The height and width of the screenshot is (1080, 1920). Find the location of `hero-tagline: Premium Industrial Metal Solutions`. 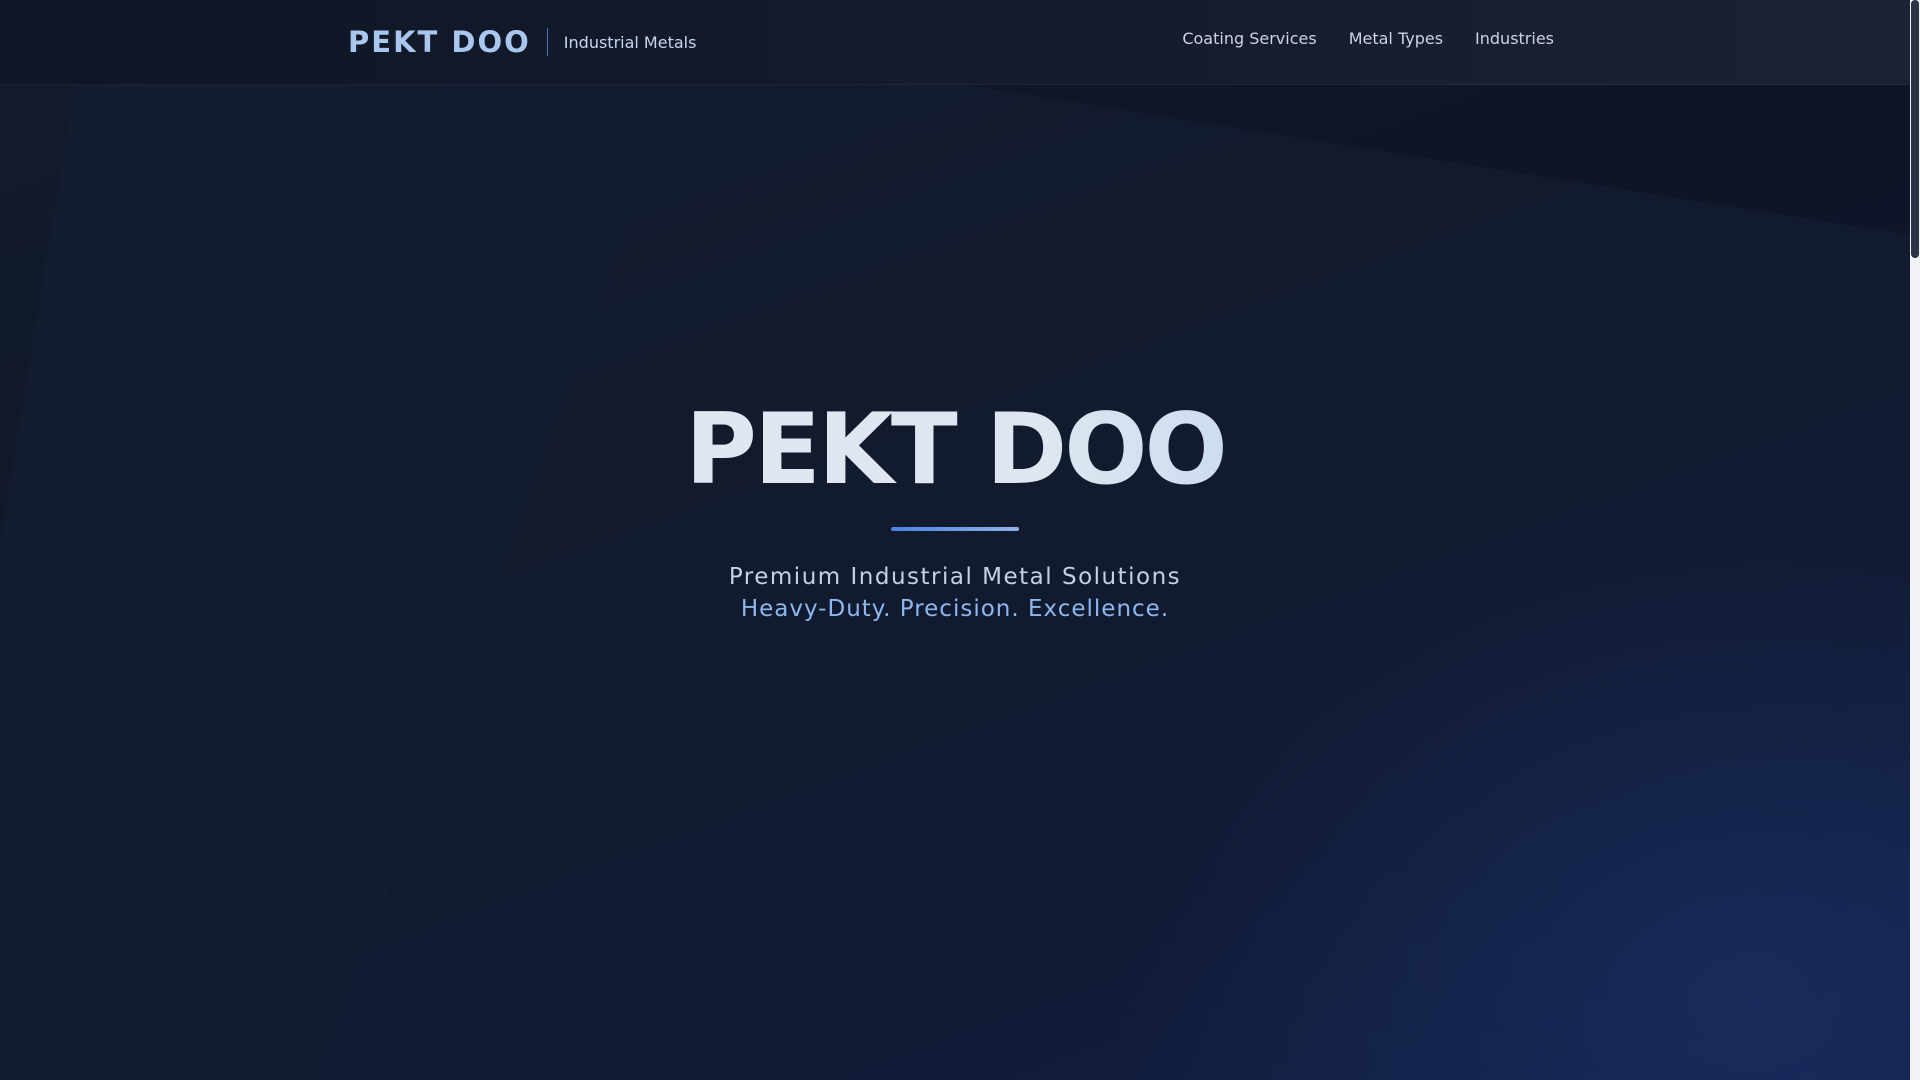

hero-tagline: Premium Industrial Metal Solutions is located at coordinates (955, 577).